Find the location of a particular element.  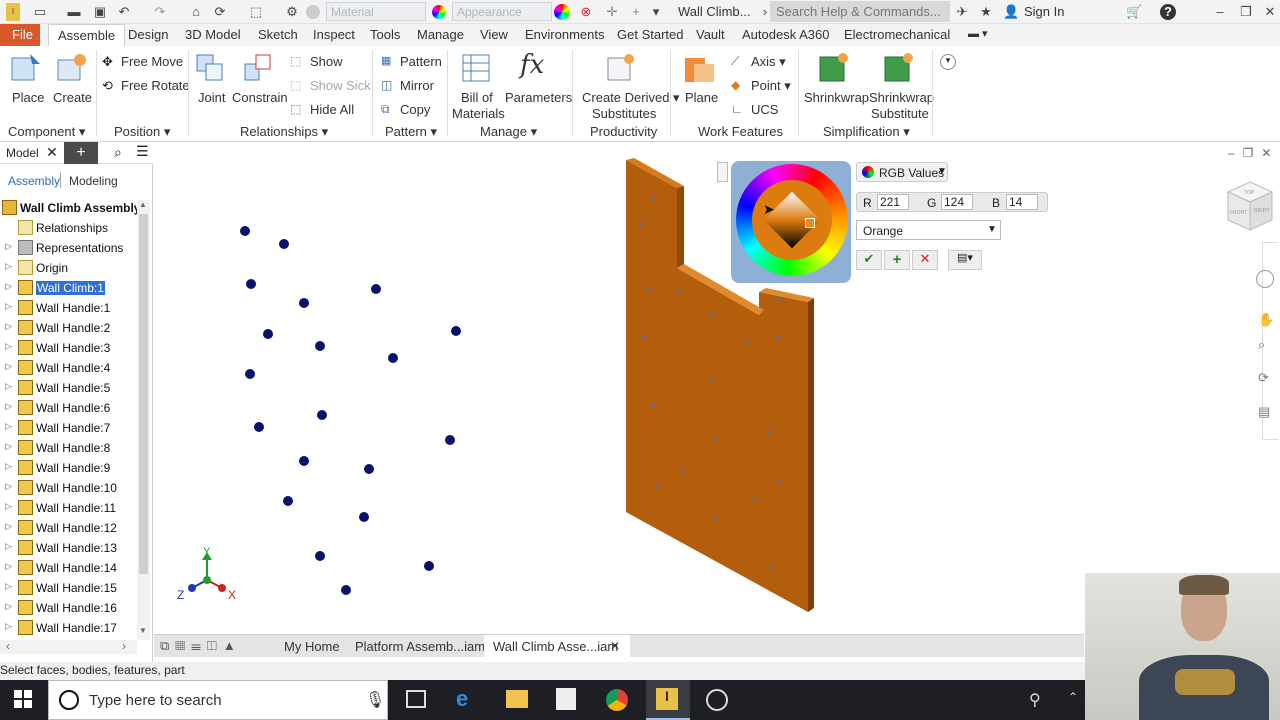

color-picker-wheel: ➤ is located at coordinates (791, 222).